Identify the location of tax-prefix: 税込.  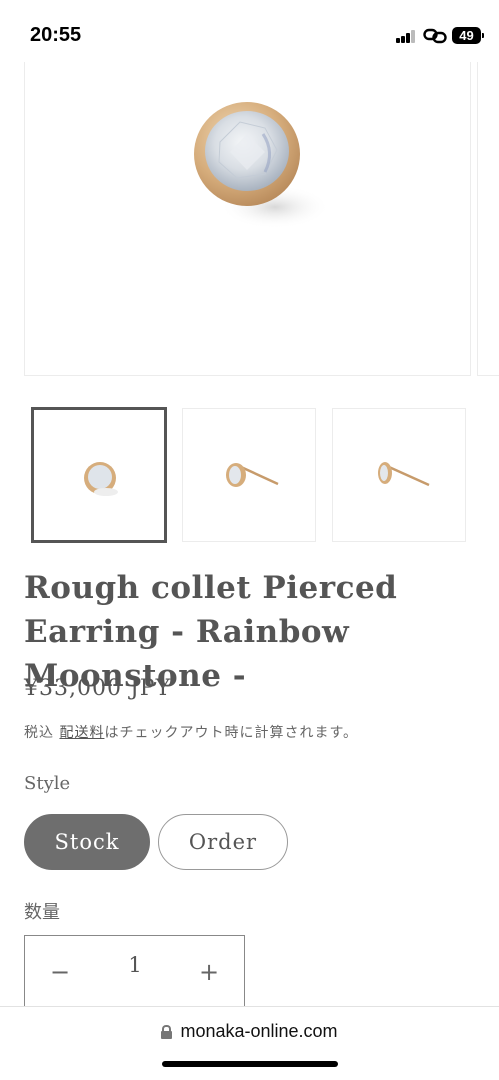
(42, 733).